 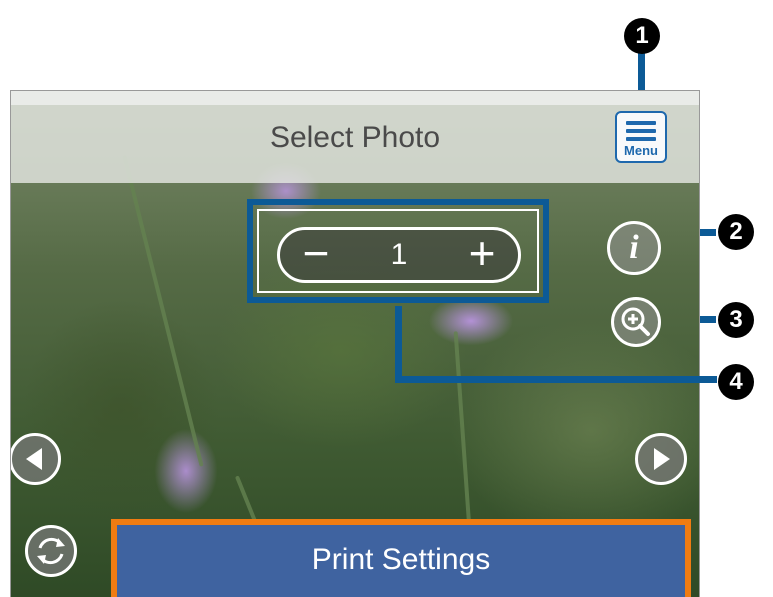 I want to click on page-title: Select Photo, so click(x=355, y=137).